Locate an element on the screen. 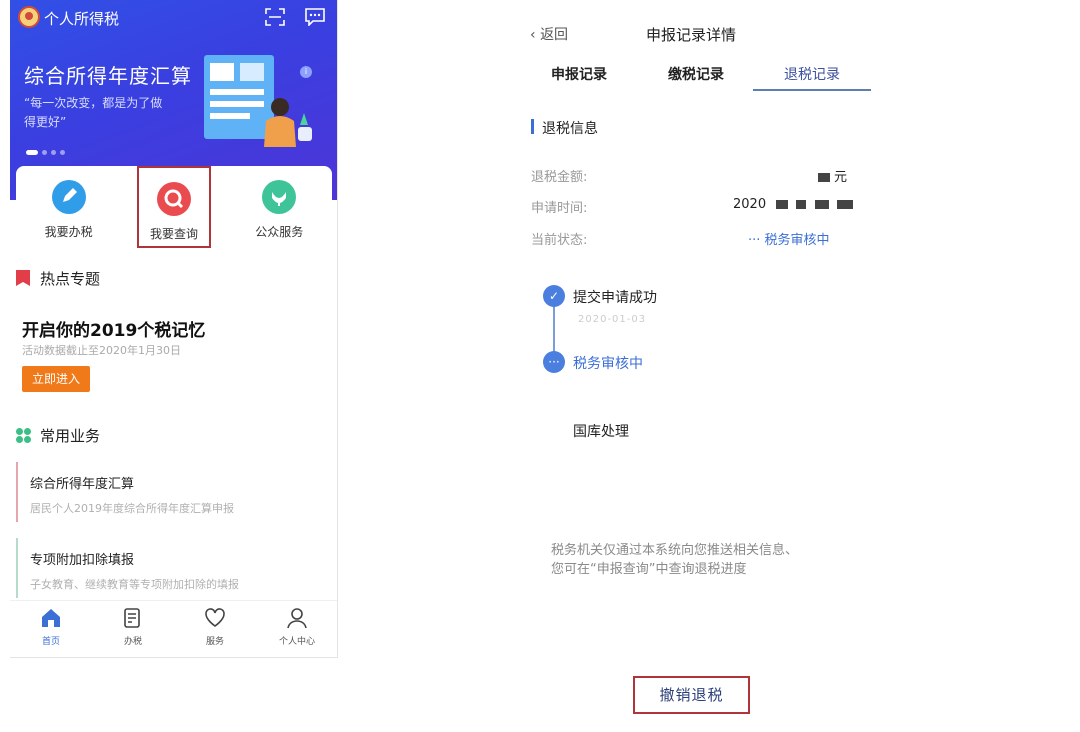 This screenshot has width=1080, height=732. section-heading: 热点专题 is located at coordinates (70, 279).